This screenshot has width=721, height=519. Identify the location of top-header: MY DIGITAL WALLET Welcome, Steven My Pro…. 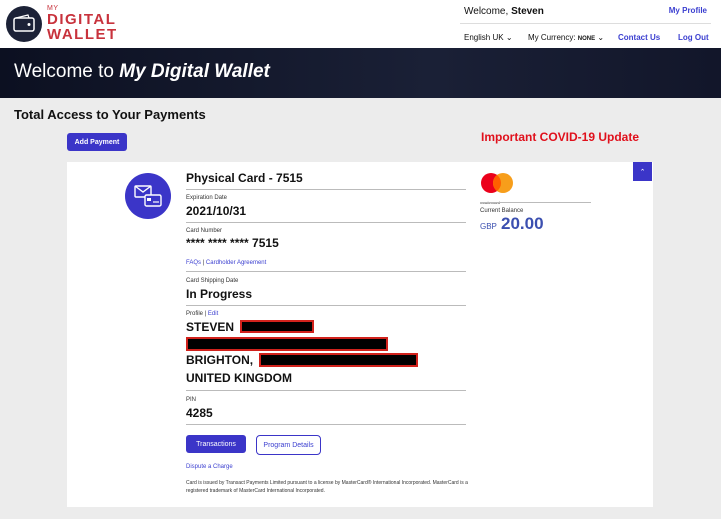
(360, 24).